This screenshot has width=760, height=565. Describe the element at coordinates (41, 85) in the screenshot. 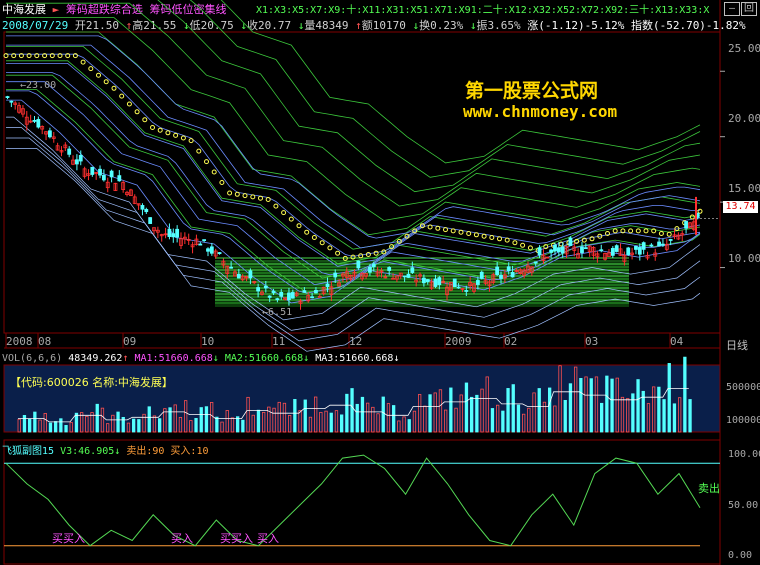

I see `price-high-value: 23.00` at that location.